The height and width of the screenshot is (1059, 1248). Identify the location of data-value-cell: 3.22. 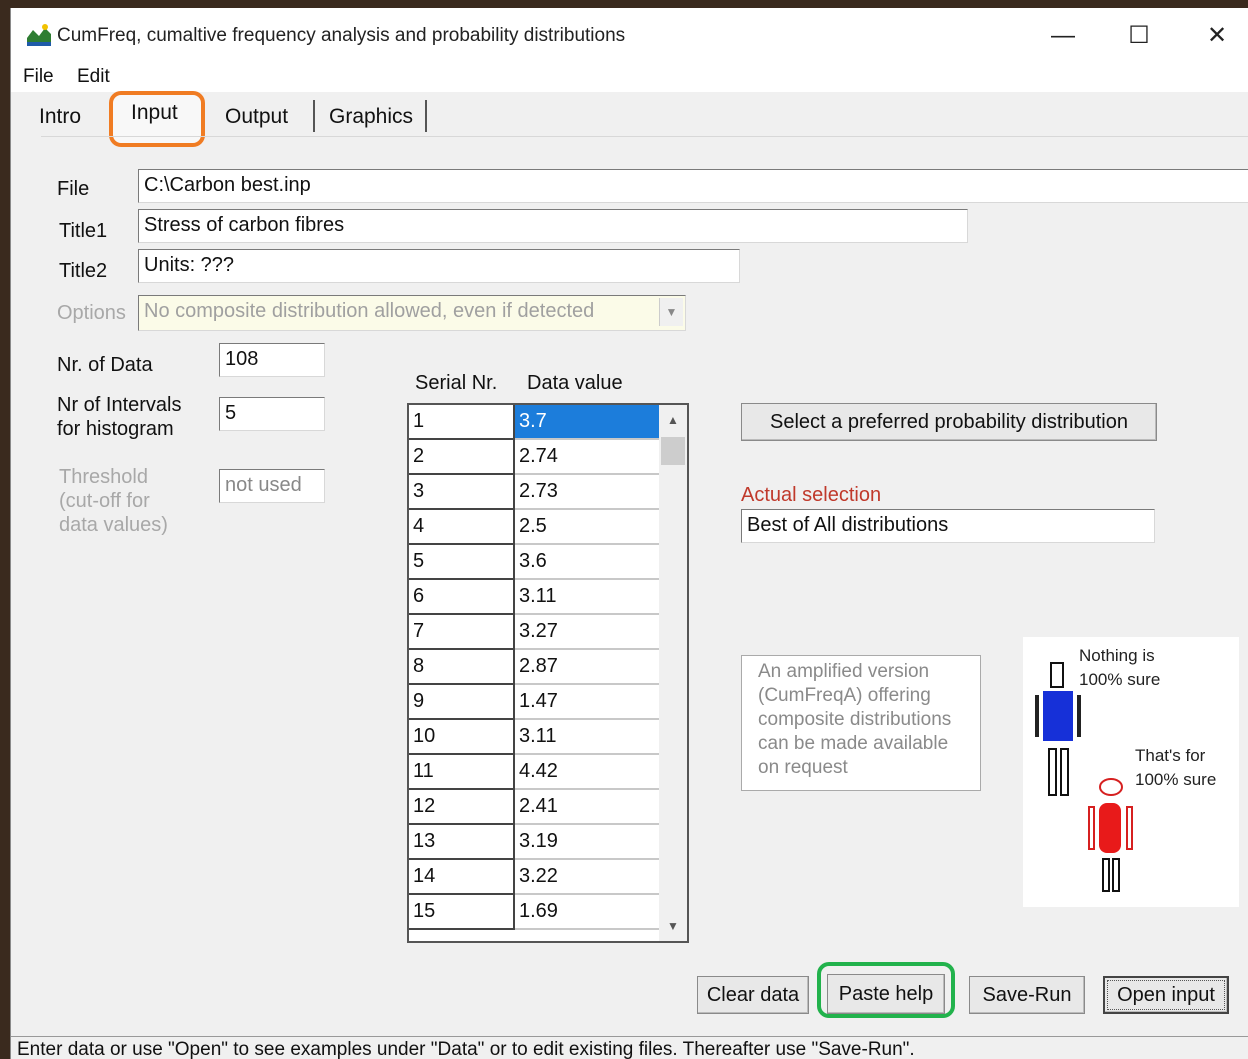
(588, 877).